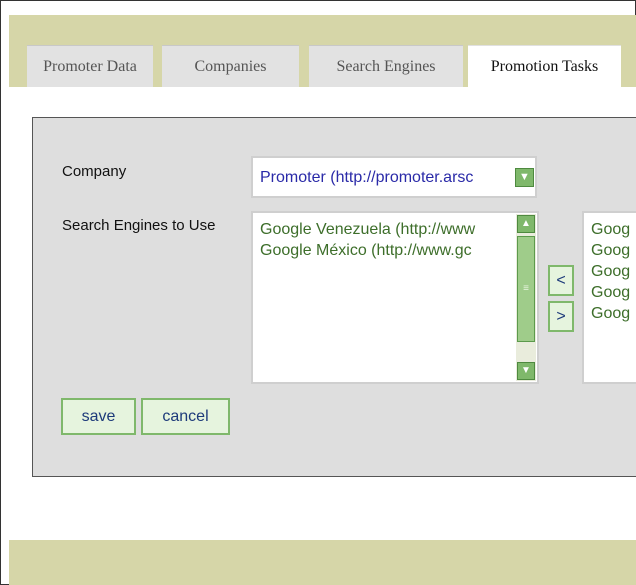 This screenshot has width=636, height=585. What do you see at coordinates (185, 416) in the screenshot?
I see `cancel-button: cancel` at bounding box center [185, 416].